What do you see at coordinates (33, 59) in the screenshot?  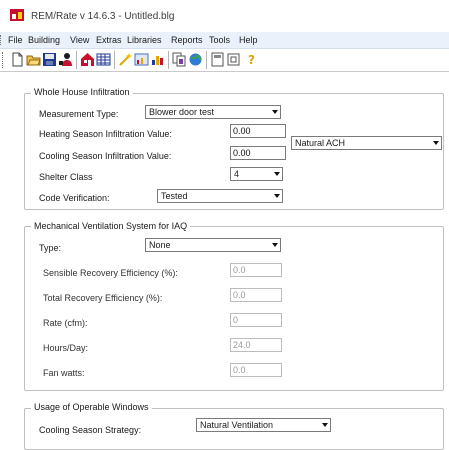 I see `open-folder-icon` at bounding box center [33, 59].